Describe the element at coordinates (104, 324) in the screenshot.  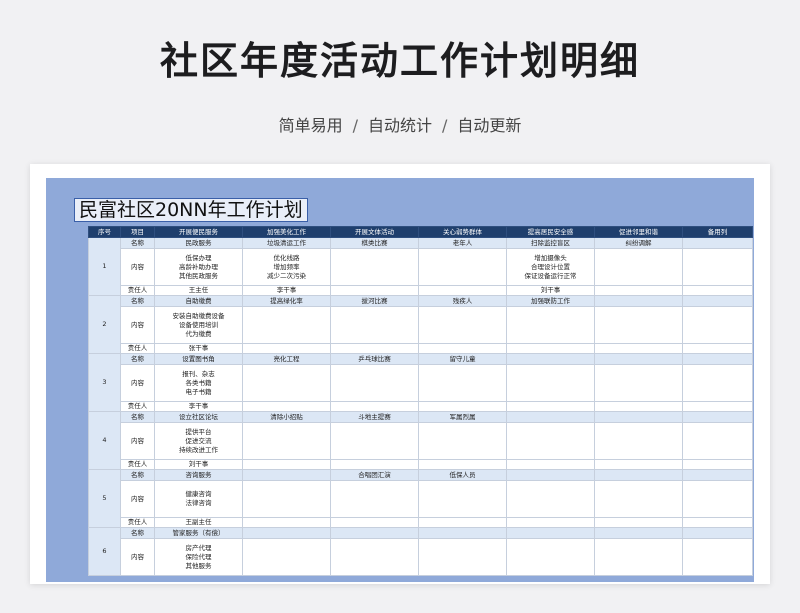
I see `row-index: 2` at that location.